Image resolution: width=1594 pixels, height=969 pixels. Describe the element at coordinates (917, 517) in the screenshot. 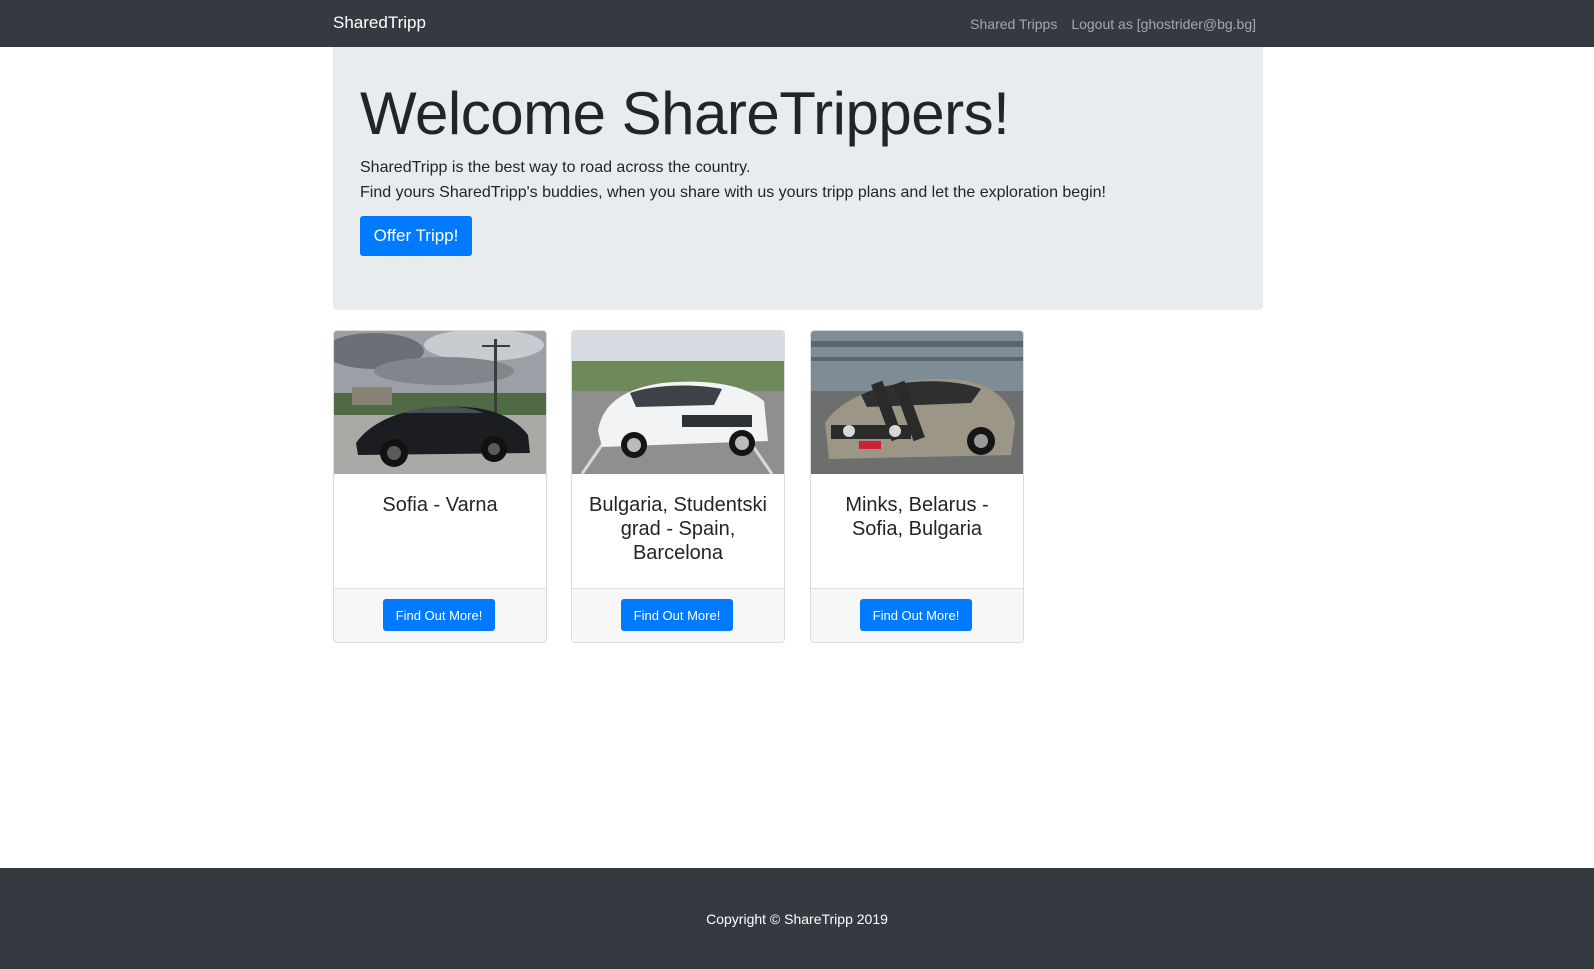

I see `trip-route-title: Minks, Belarus - Sofia, Bulgaria` at that location.